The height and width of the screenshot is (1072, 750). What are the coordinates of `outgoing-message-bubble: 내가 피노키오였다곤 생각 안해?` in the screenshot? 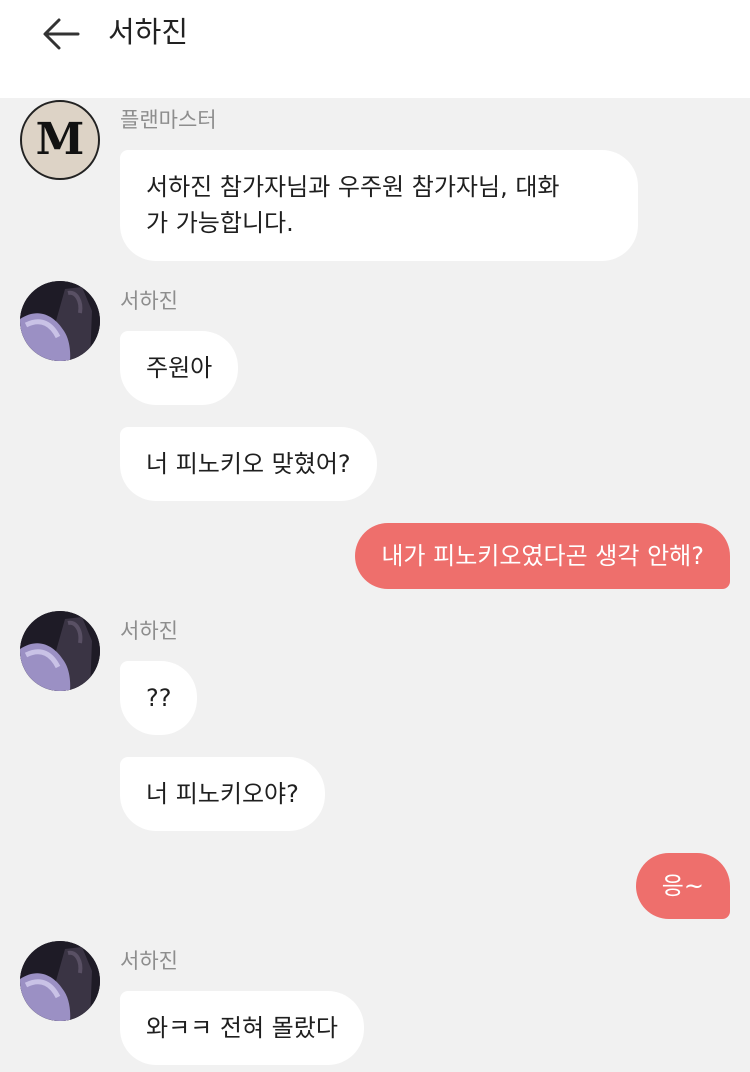 It's located at (542, 556).